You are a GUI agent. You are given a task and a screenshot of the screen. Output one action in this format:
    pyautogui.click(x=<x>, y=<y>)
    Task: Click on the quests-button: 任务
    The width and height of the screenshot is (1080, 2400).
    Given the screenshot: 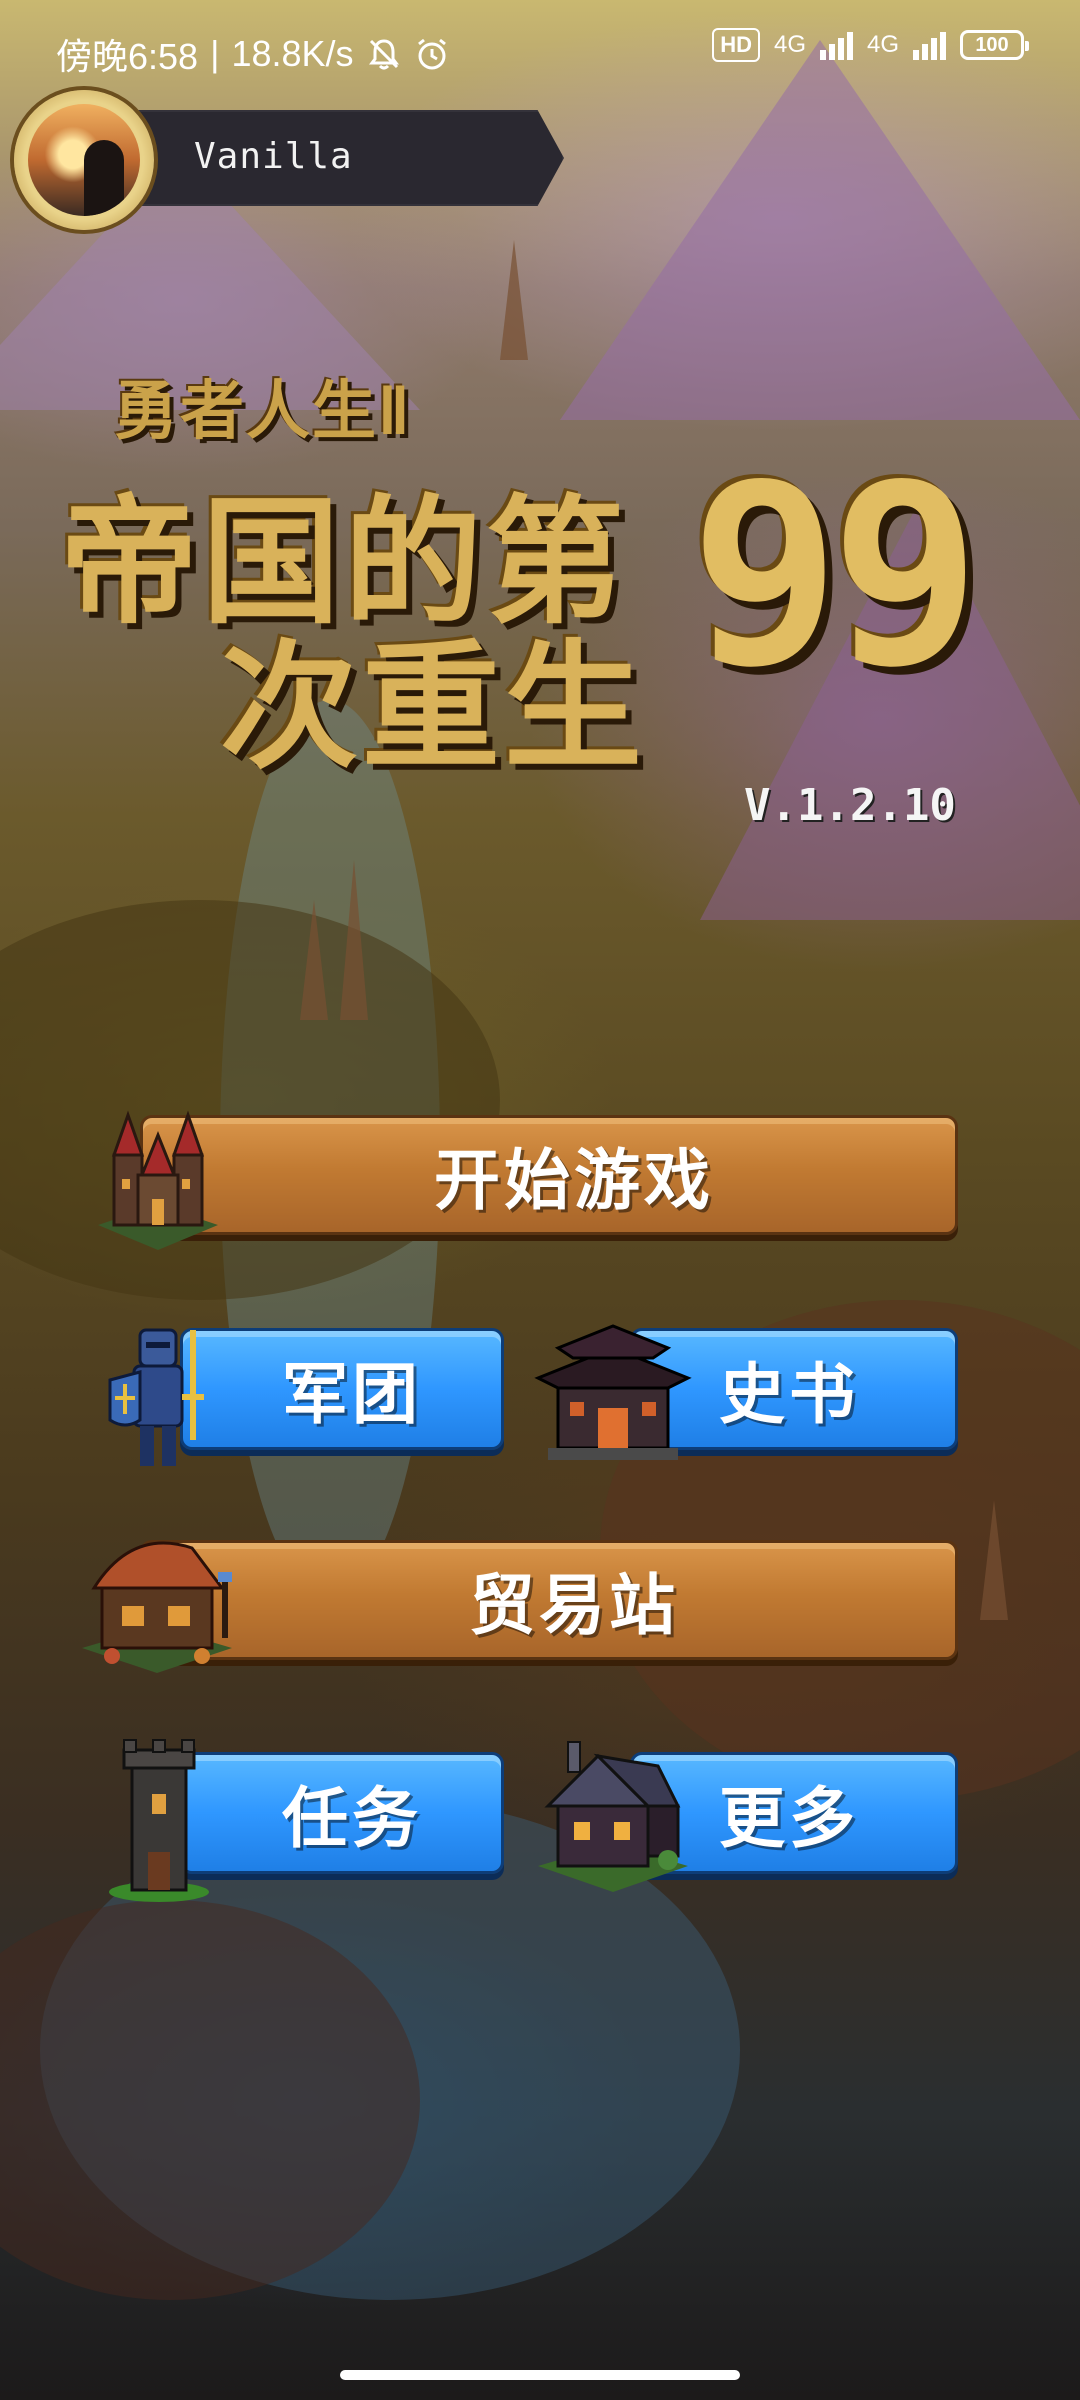 What is the action you would take?
    pyautogui.click(x=342, y=1813)
    